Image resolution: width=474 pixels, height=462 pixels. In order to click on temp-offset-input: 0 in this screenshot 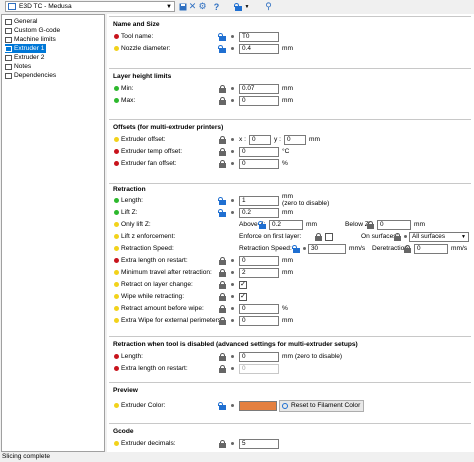, I will do `click(259, 152)`.